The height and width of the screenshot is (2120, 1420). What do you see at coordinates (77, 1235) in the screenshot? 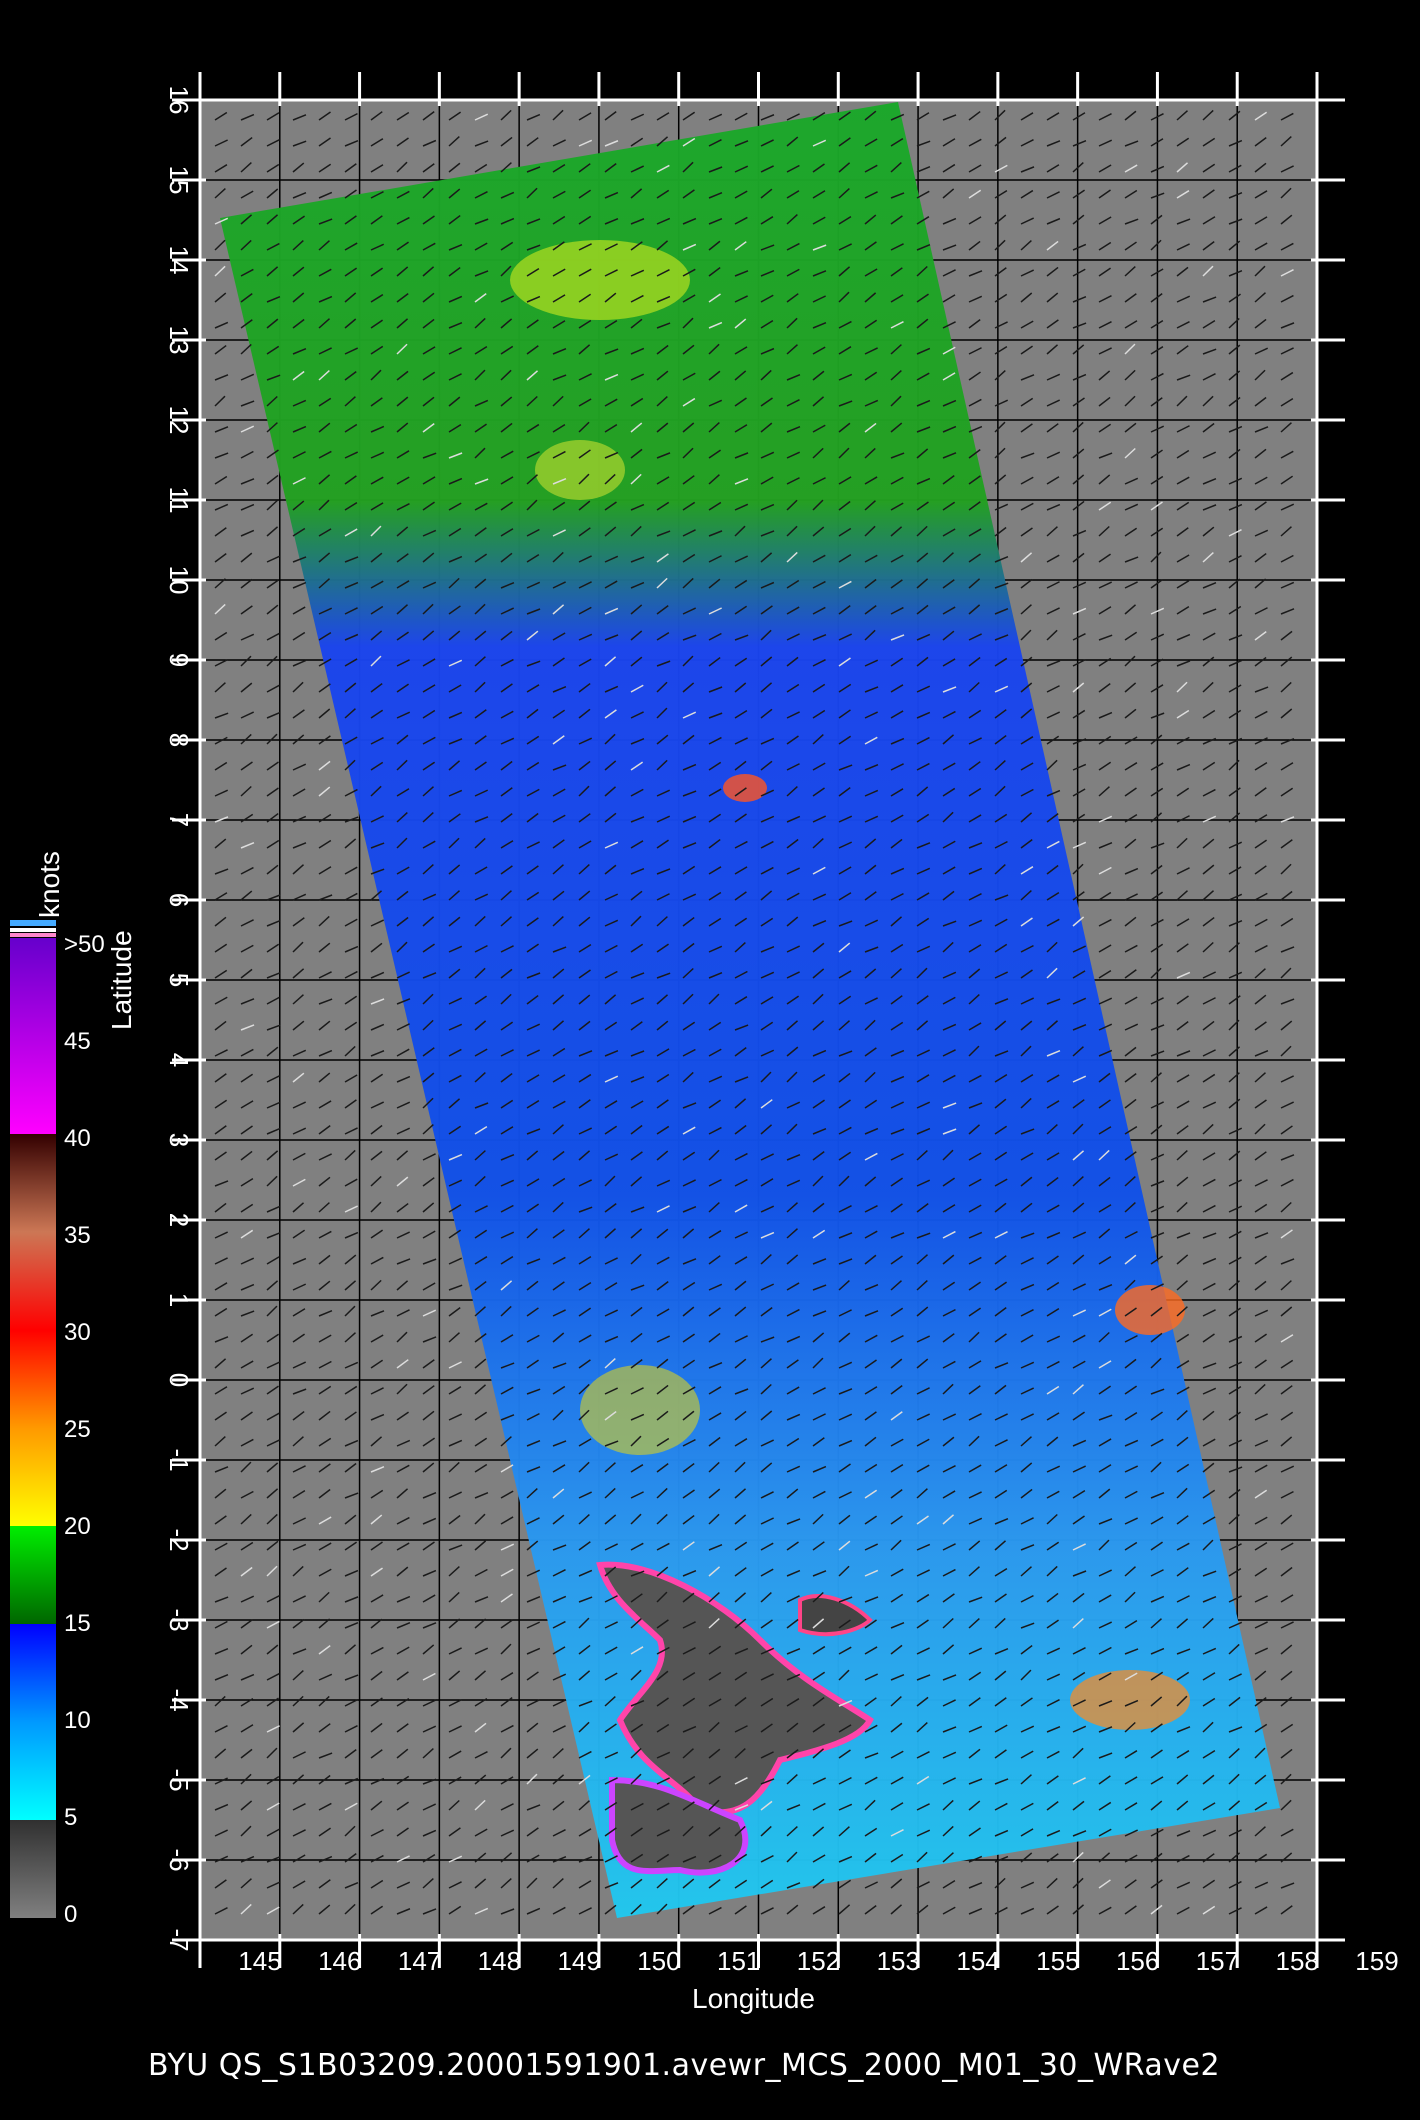
I see `colorbar-tick-label: 35` at bounding box center [77, 1235].